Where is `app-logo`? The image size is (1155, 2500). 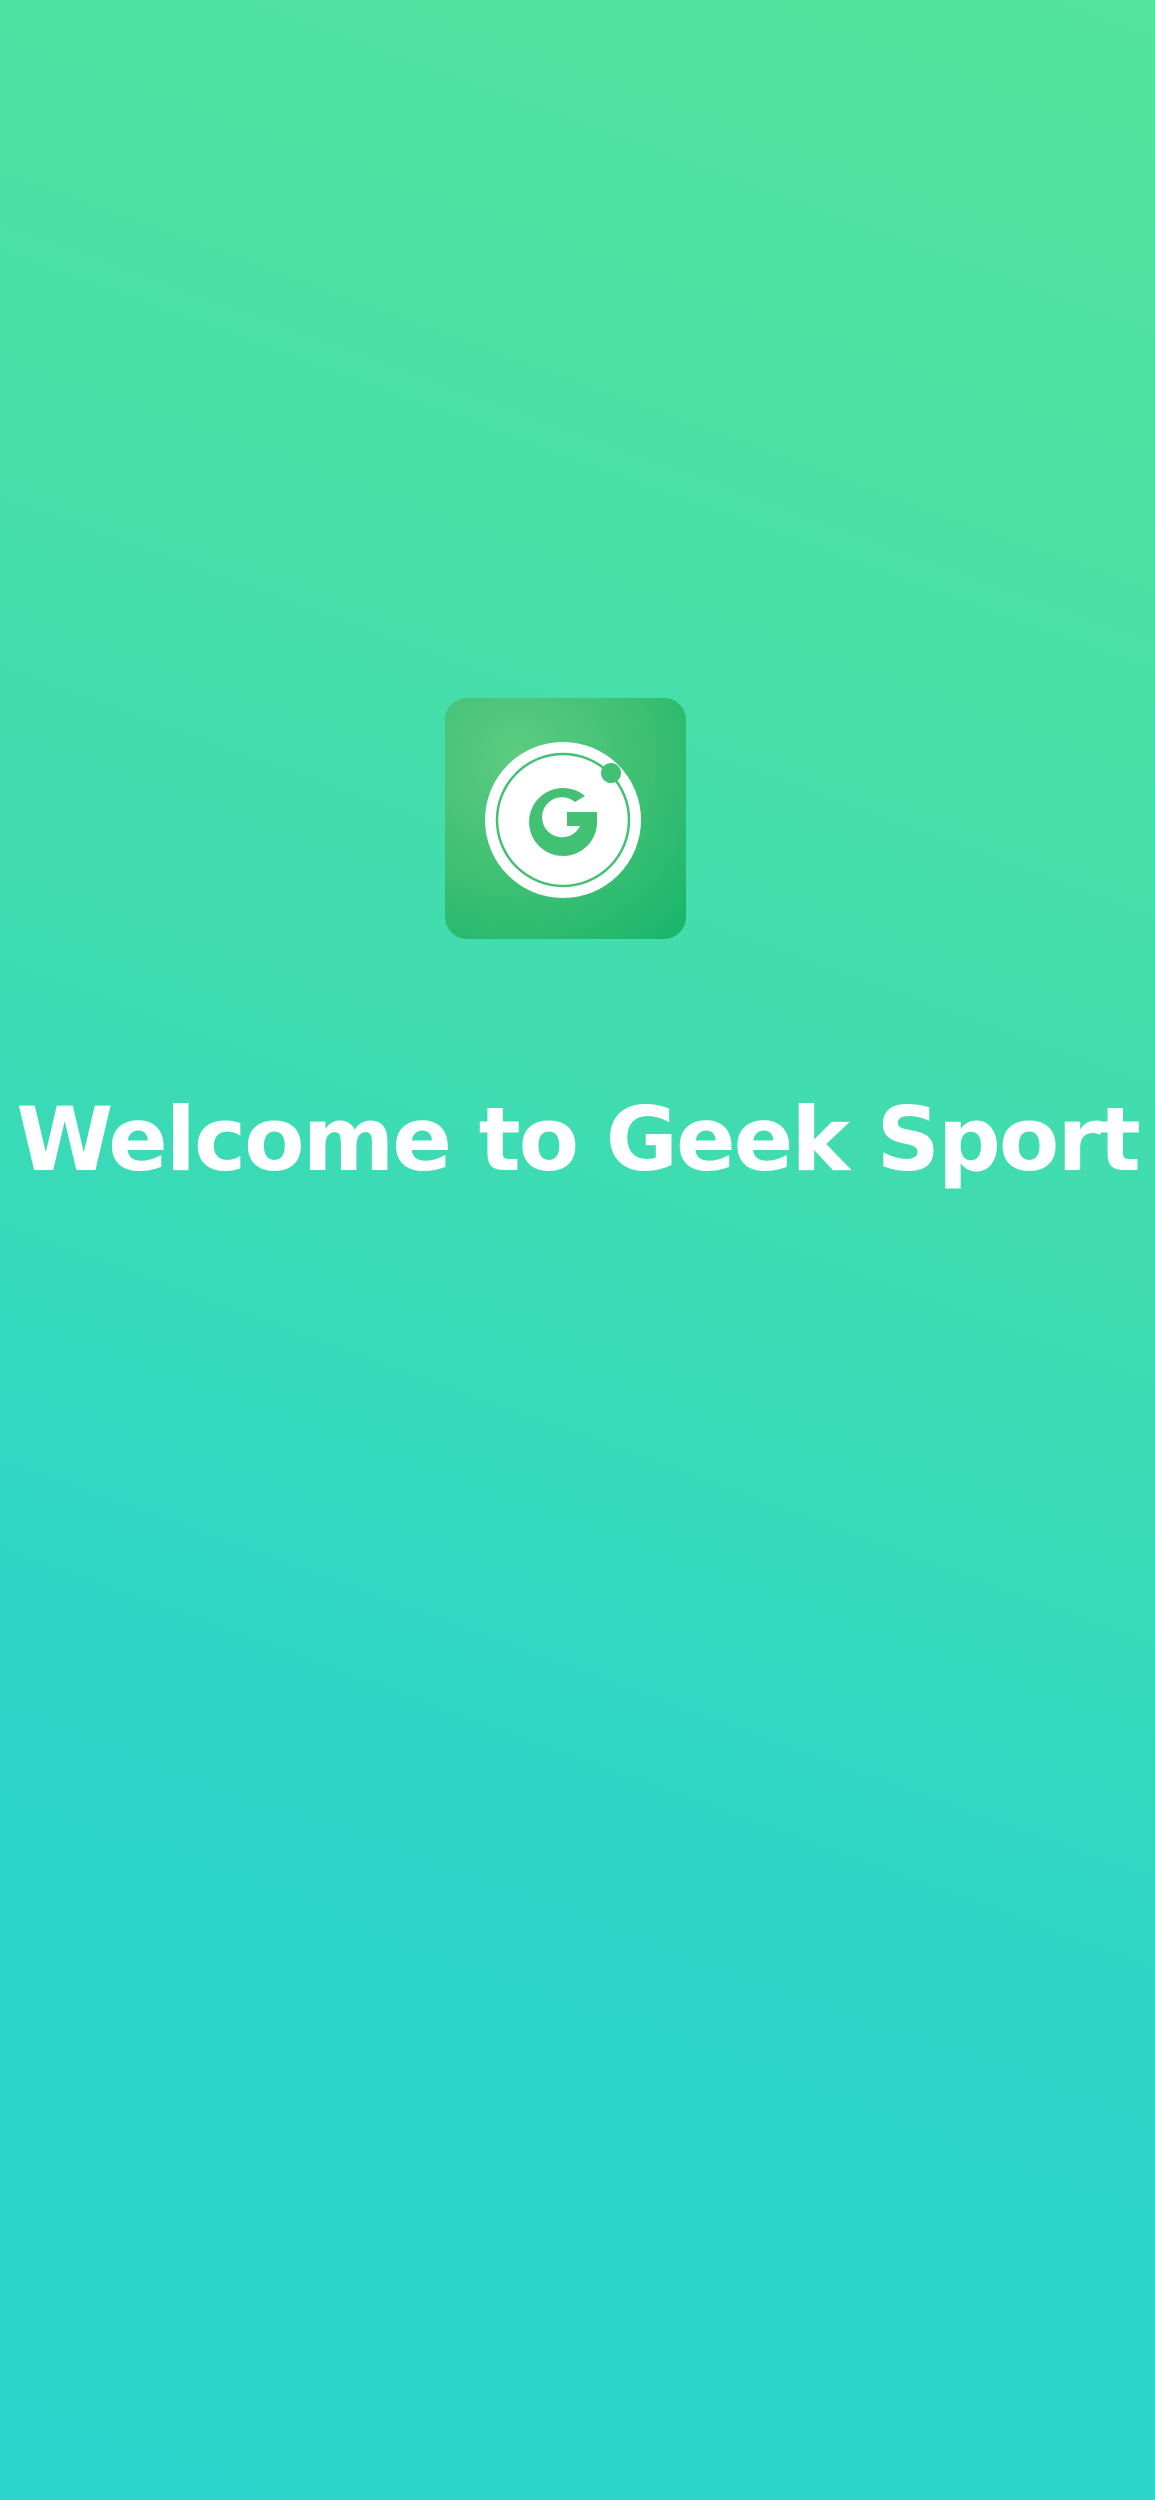 app-logo is located at coordinates (565, 818).